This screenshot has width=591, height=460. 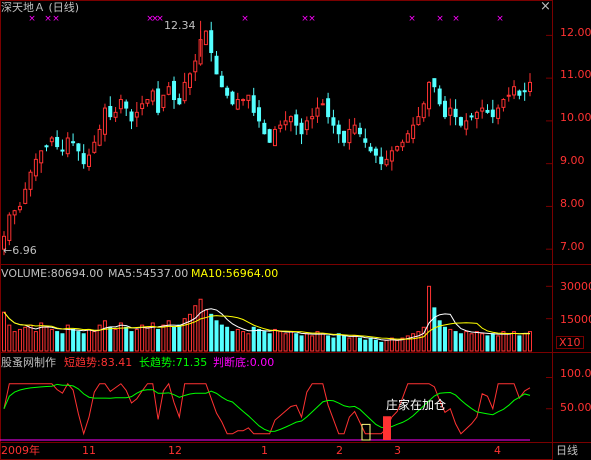 What do you see at coordinates (497, 450) in the screenshot?
I see `time-label-apr: 4` at bounding box center [497, 450].